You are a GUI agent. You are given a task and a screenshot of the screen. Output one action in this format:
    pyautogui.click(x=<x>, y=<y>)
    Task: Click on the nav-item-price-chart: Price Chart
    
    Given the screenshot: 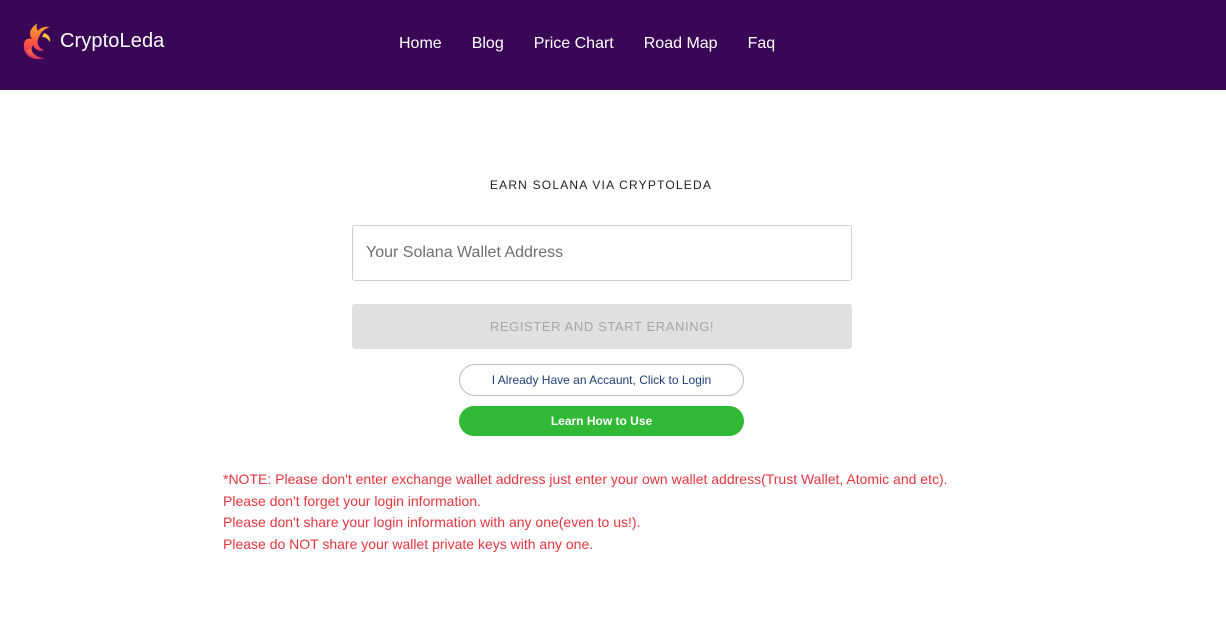 What is the action you would take?
    pyautogui.click(x=574, y=44)
    